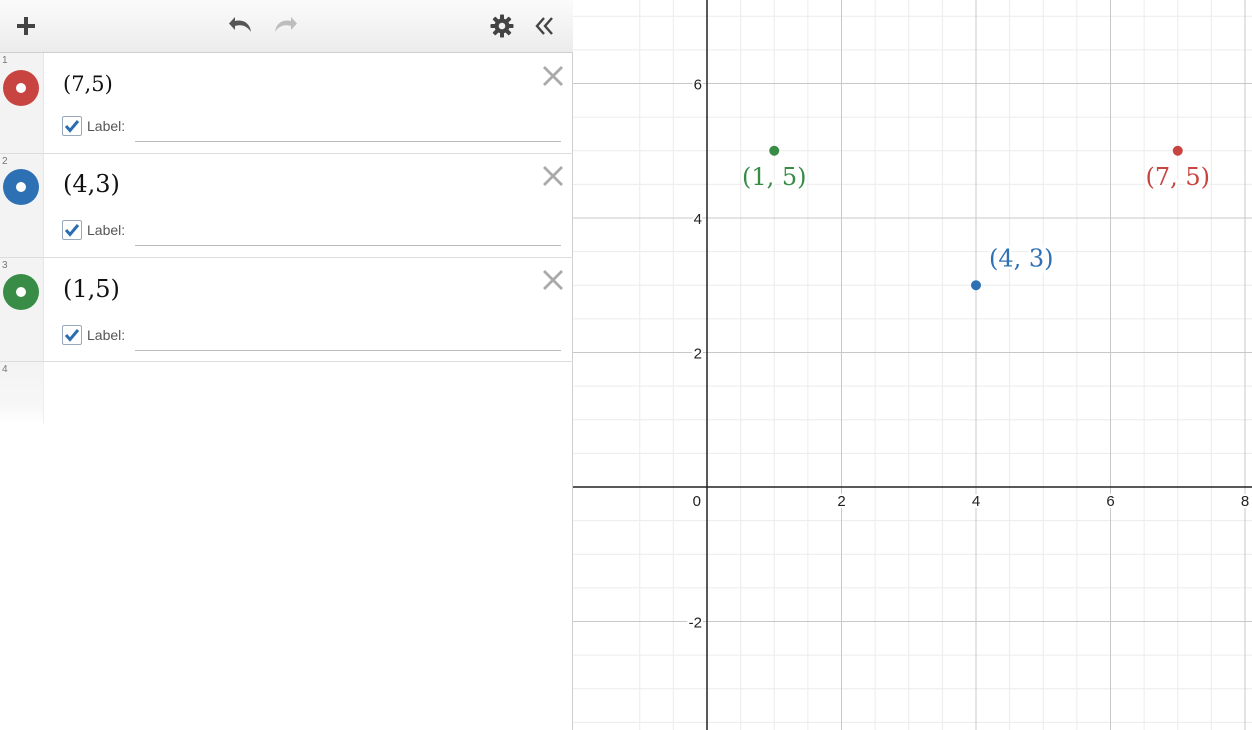 This screenshot has width=1252, height=730. I want to click on new-expression-item: 4, so click(286, 393).